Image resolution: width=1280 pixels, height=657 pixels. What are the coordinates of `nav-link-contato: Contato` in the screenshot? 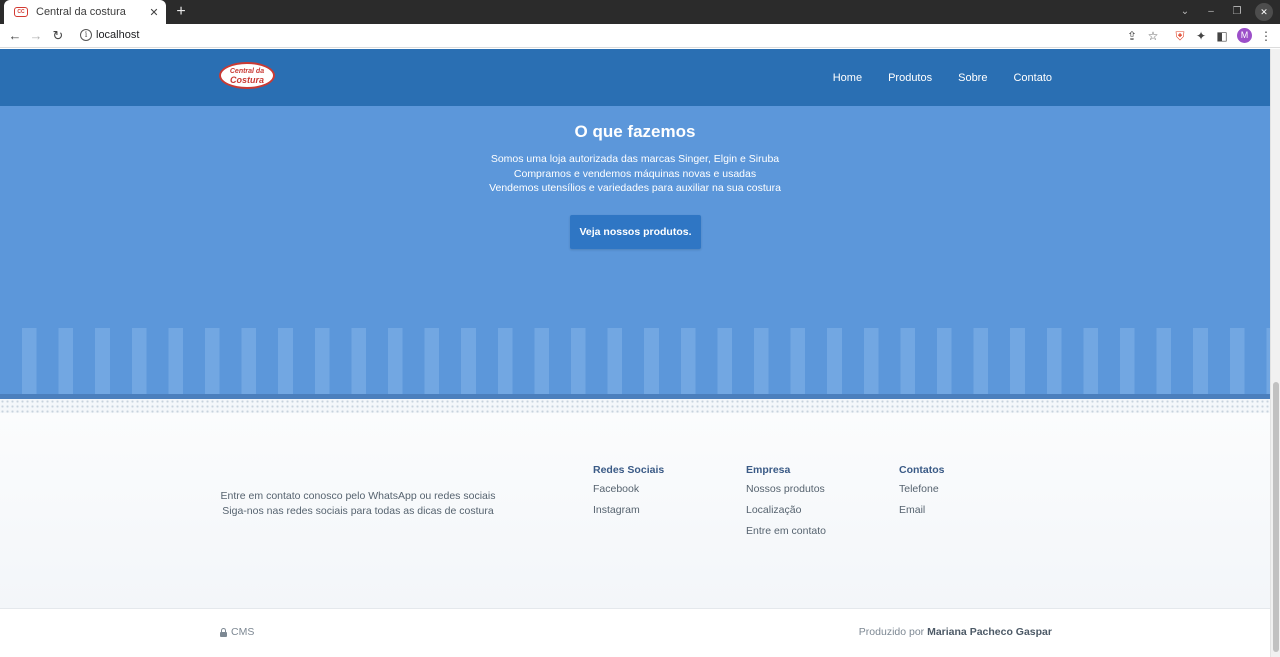 It's located at (1032, 78).